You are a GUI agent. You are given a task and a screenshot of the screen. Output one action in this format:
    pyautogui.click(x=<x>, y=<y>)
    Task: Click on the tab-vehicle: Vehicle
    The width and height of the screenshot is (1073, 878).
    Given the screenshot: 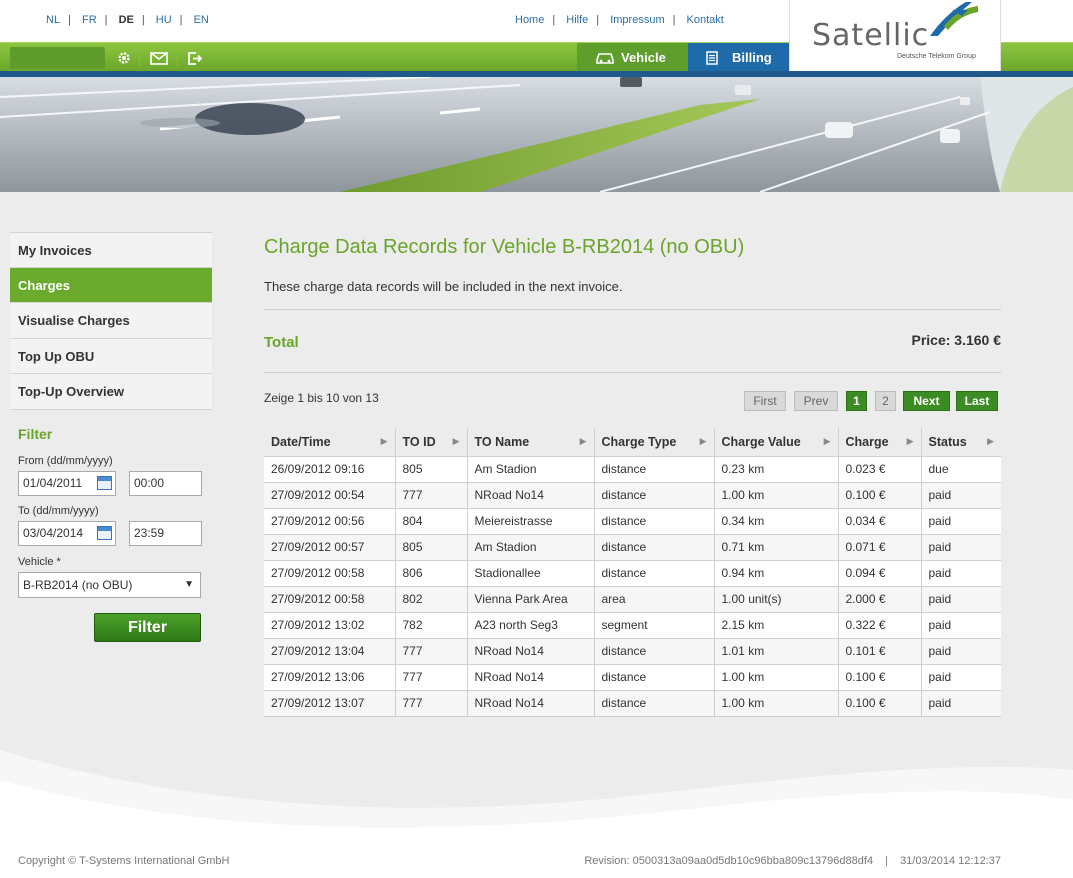 What is the action you would take?
    pyautogui.click(x=632, y=58)
    